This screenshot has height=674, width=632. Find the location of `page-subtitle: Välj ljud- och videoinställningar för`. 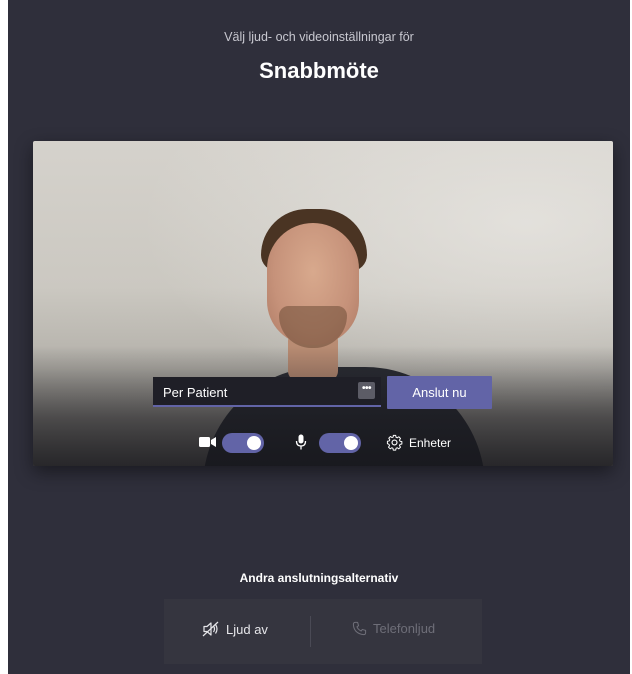

page-subtitle: Välj ljud- och videoinställningar för is located at coordinates (319, 37).